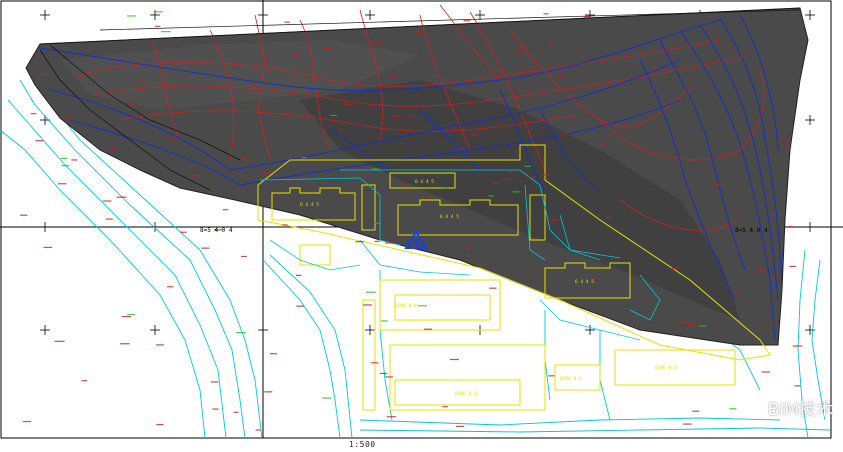 The height and width of the screenshot is (452, 843). What do you see at coordinates (216, 230) in the screenshot?
I see `crosshair-label-left: 8=5 4 0 4` at bounding box center [216, 230].